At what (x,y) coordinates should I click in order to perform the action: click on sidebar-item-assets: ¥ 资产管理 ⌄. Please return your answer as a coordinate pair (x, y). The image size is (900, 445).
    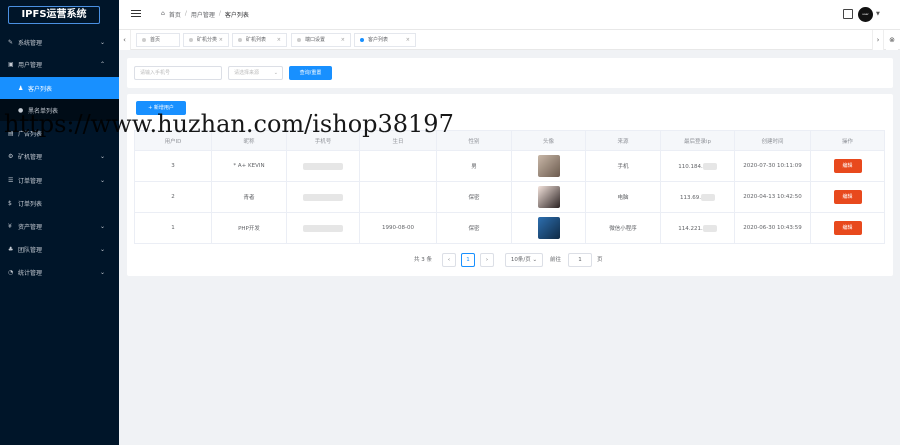
    Looking at the image, I should click on (59, 226).